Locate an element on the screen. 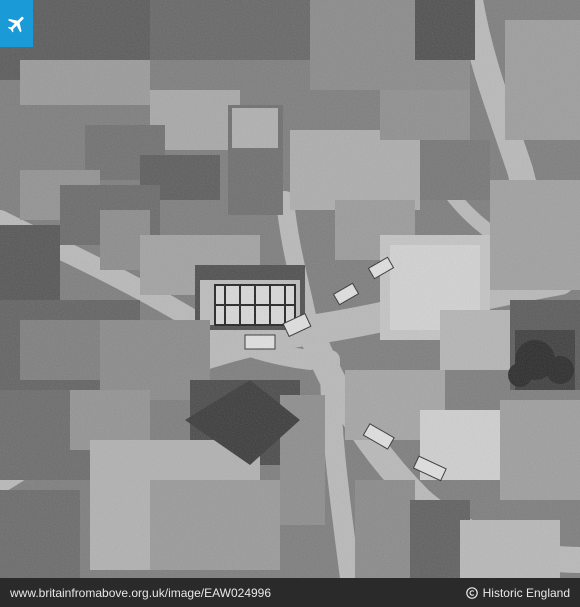  copyright-icon is located at coordinates (471, 592).